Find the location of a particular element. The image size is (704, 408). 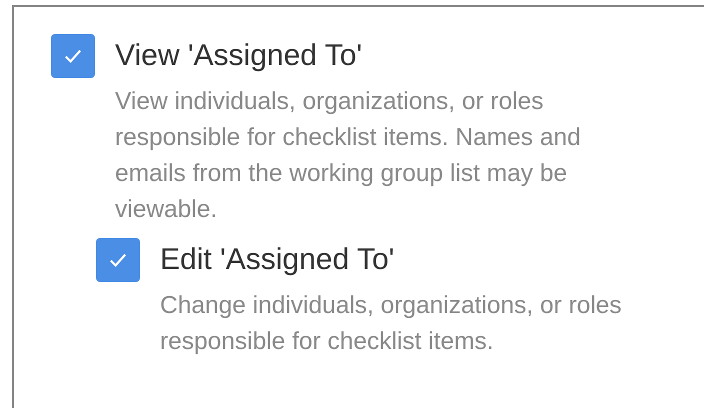

permission-label: View 'Assigned To' is located at coordinates (238, 56).